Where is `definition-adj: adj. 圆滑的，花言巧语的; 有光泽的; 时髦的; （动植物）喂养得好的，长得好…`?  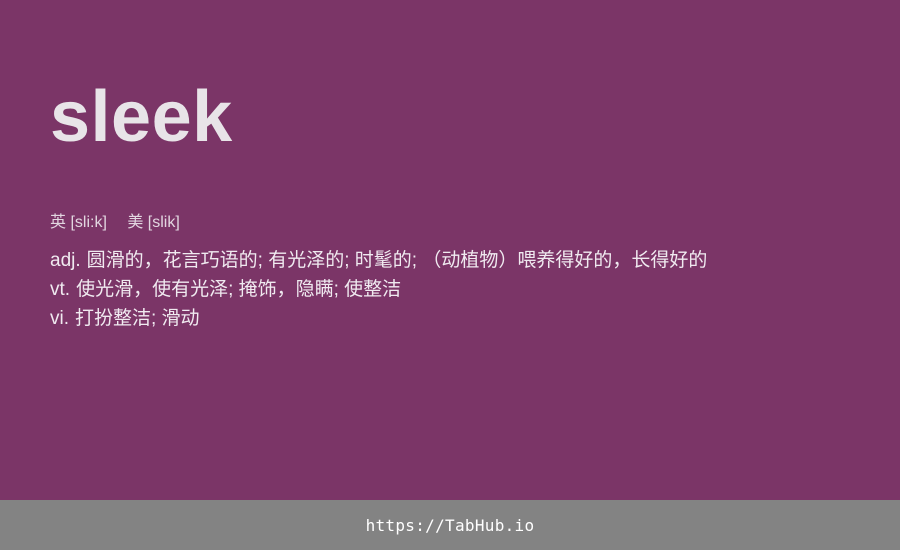
definition-adj: adj. 圆滑的，花言巧语的; 有光泽的; 时髦的; （动植物）喂养得好的，长得好… is located at coordinates (460, 260).